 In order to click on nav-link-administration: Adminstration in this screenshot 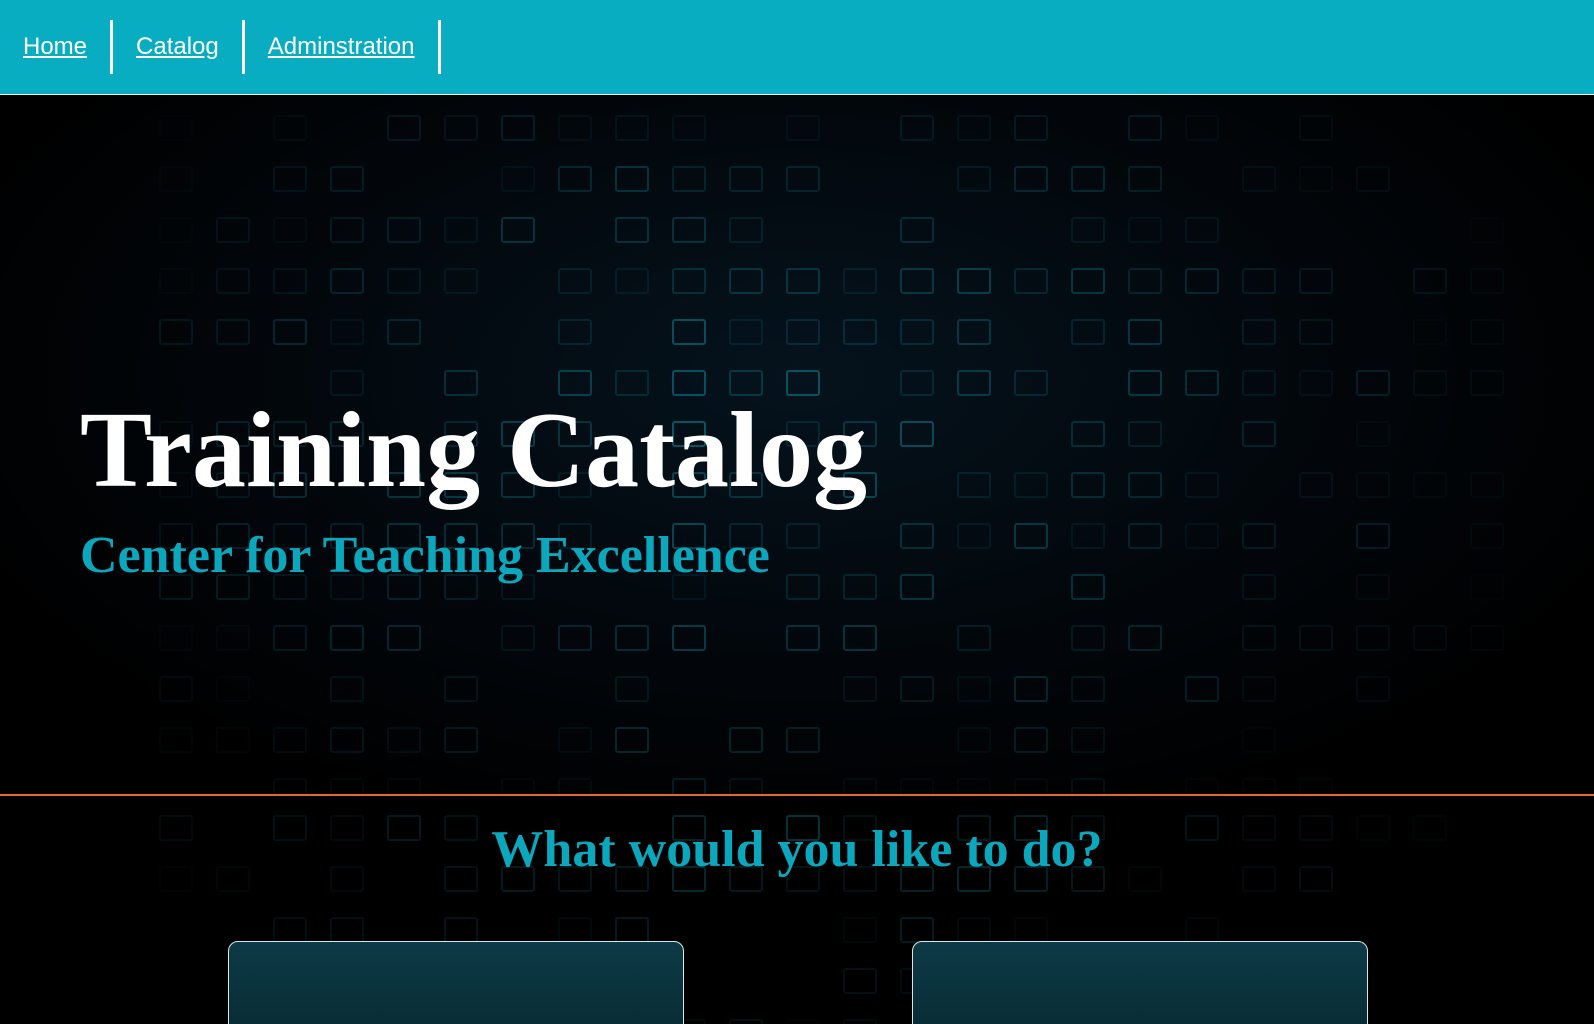, I will do `click(341, 47)`.